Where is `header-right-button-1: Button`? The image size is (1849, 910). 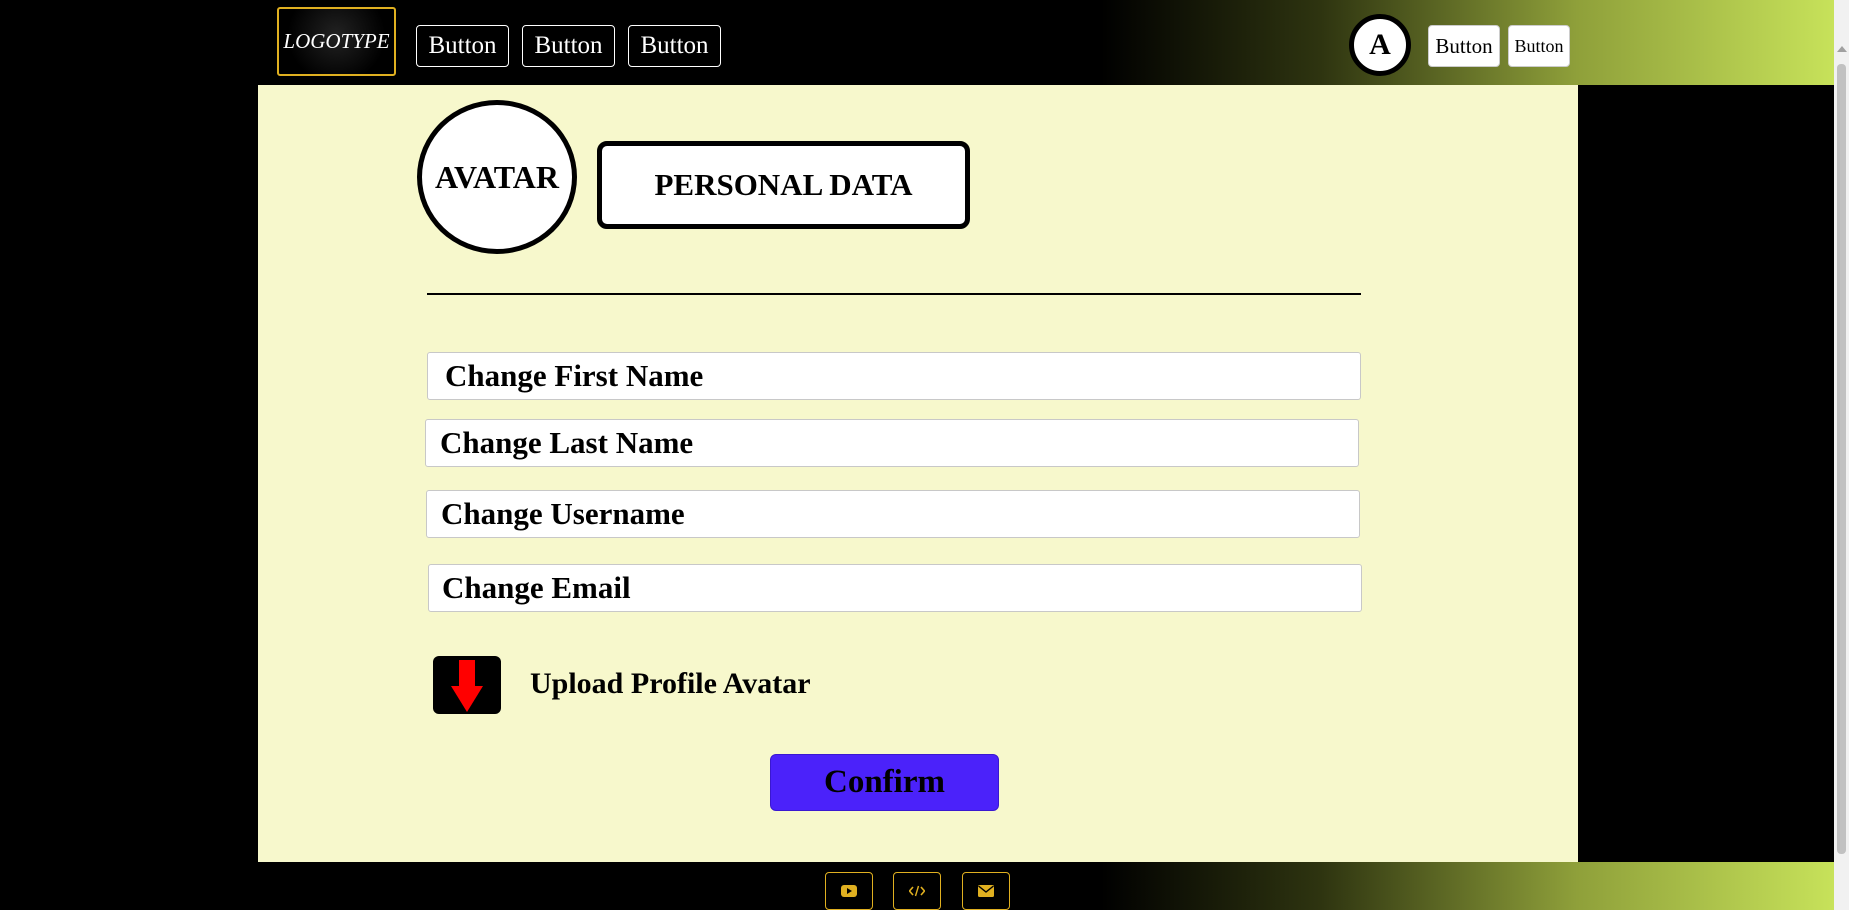
header-right-button-1: Button is located at coordinates (1464, 46).